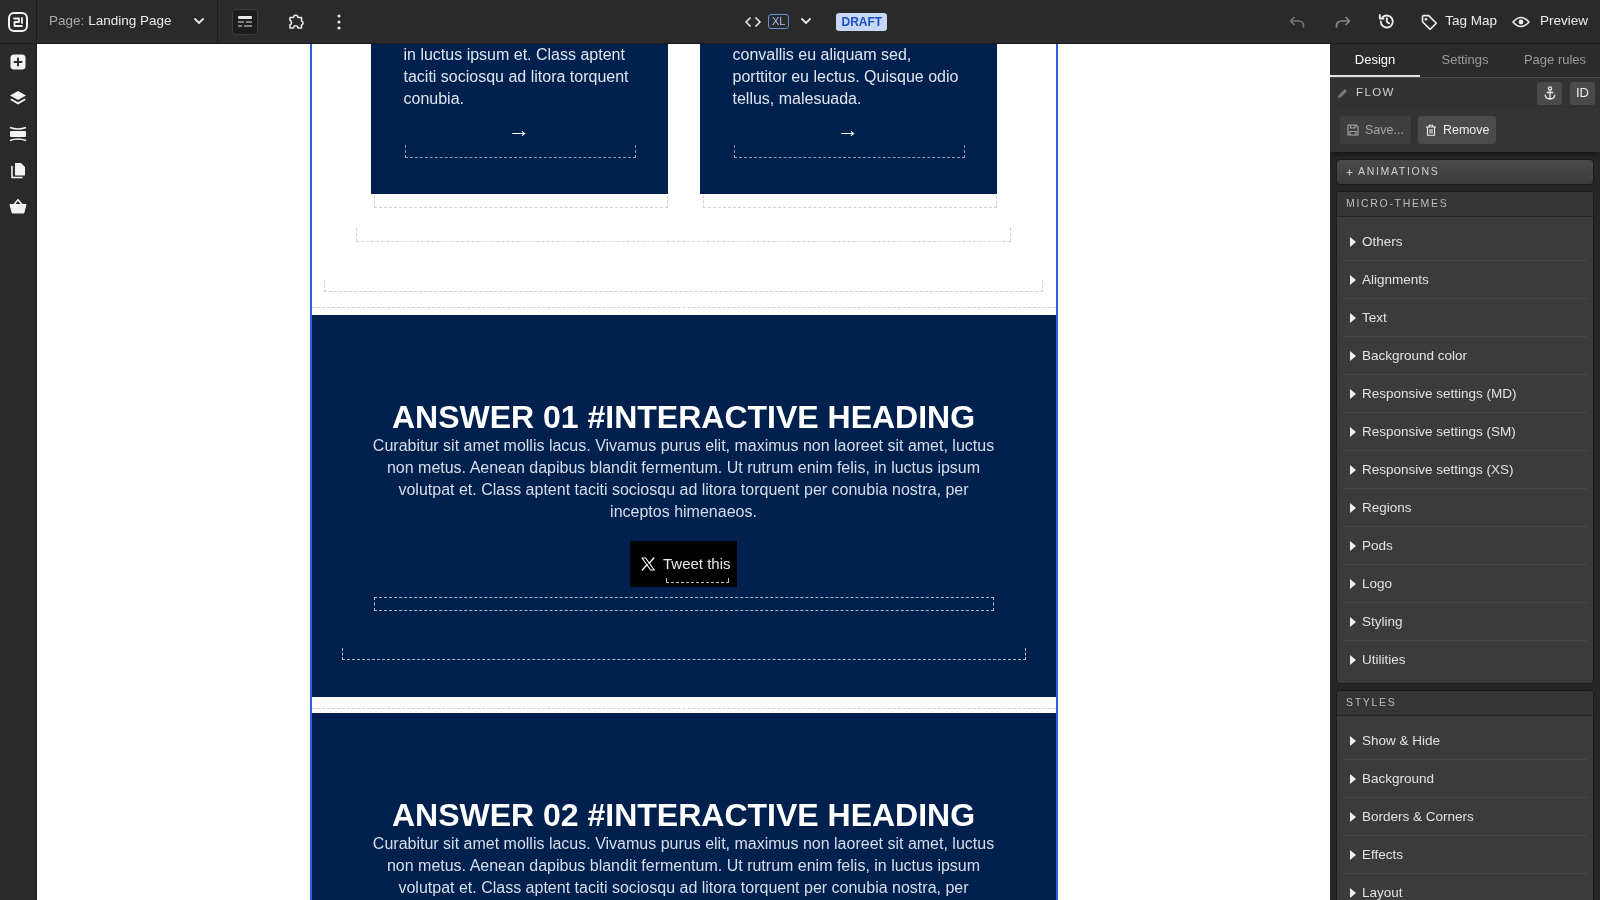  Describe the element at coordinates (18, 206) in the screenshot. I see `basket-icon` at that location.